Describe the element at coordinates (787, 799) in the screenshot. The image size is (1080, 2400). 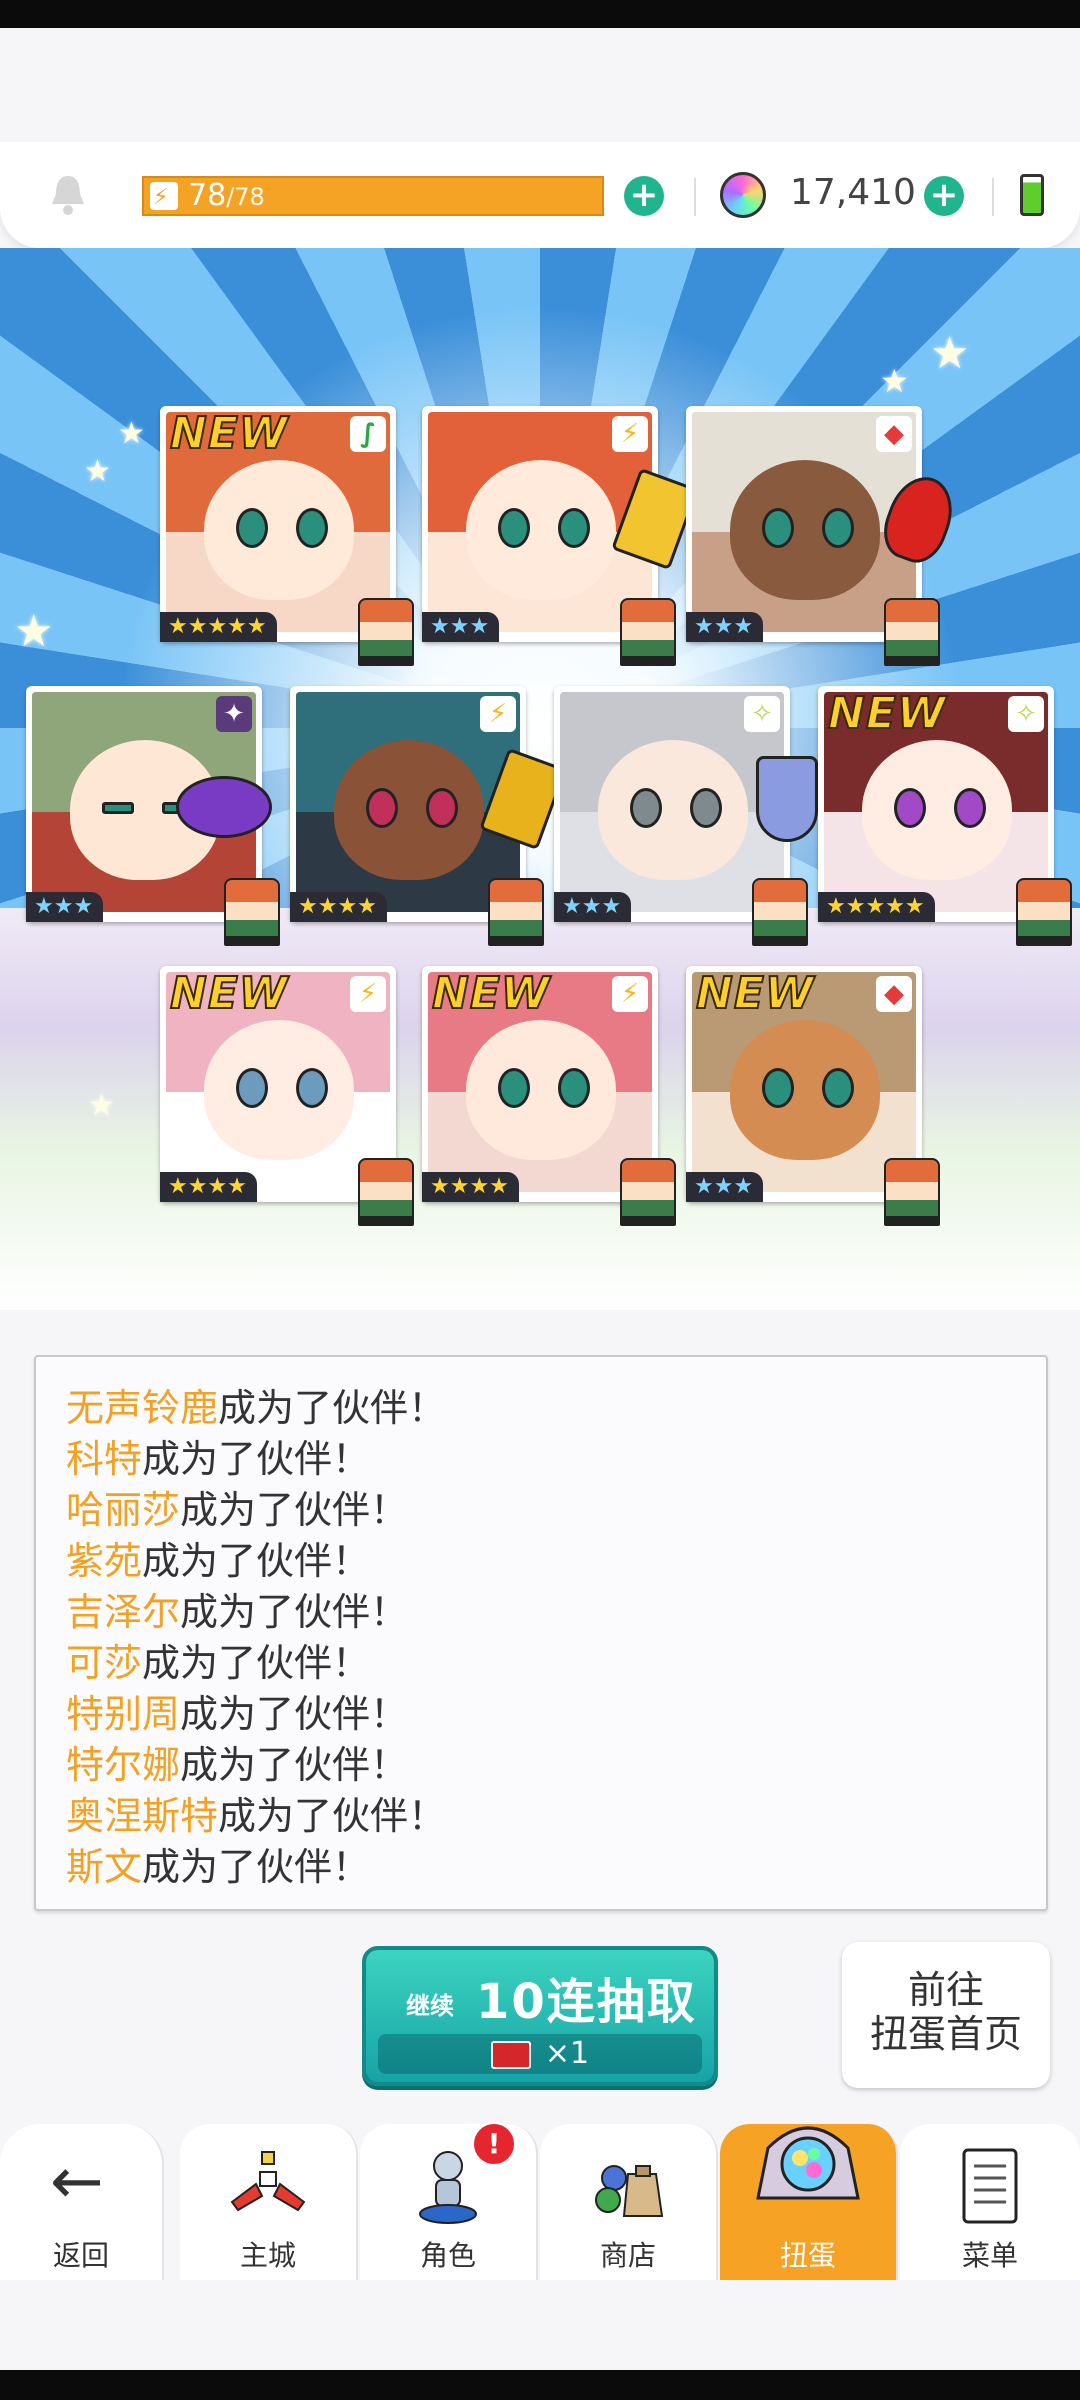
I see `shield-weapon-icon` at that location.